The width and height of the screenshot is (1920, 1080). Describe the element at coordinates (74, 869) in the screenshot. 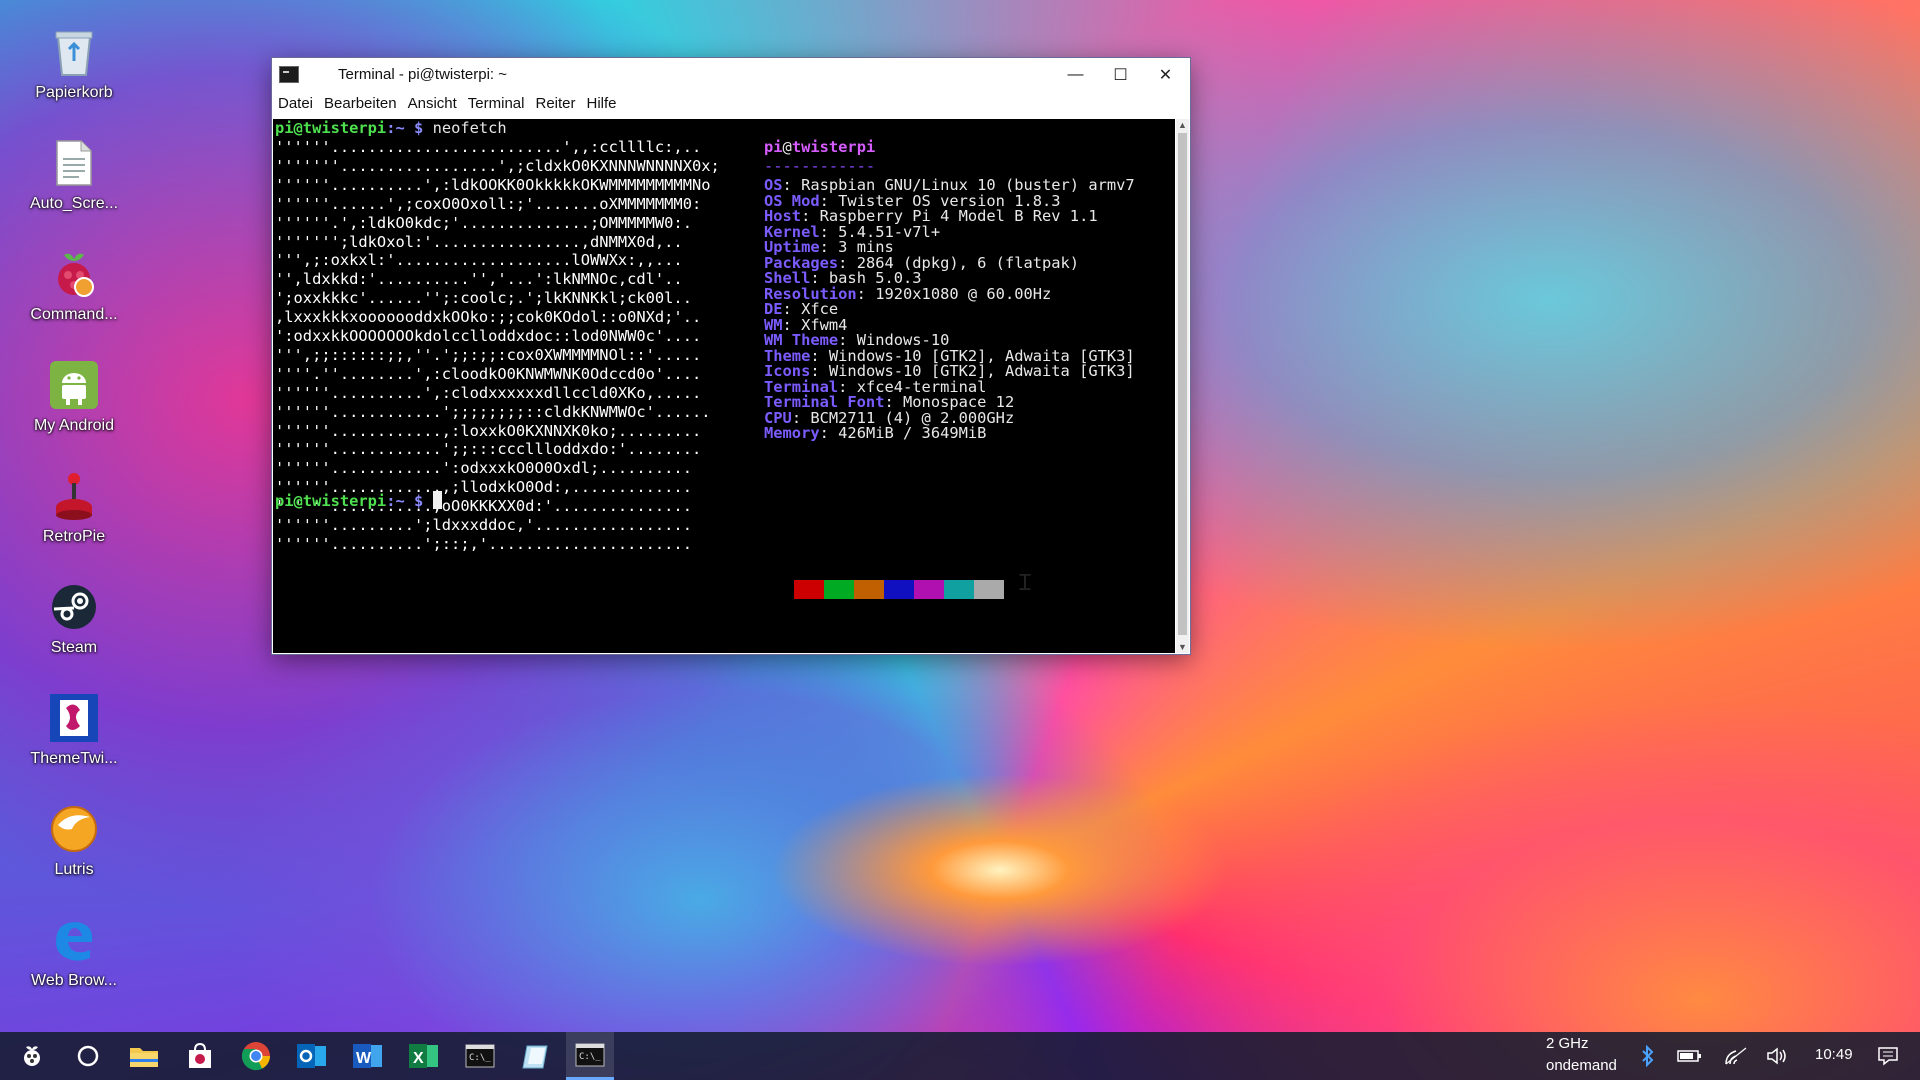

I see `desktop-icon-label: Lutris` at that location.